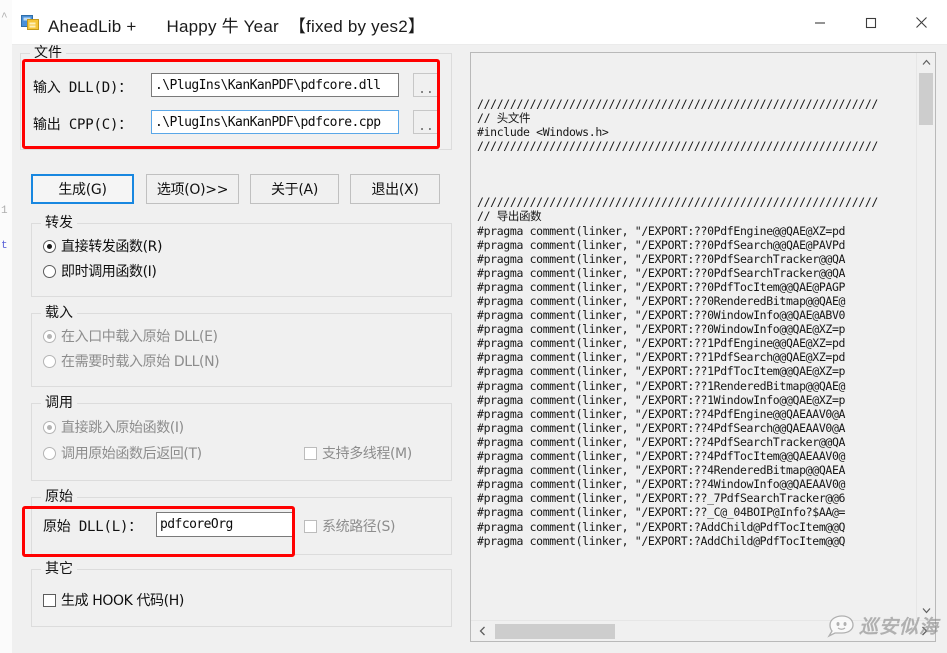 The width and height of the screenshot is (947, 653). What do you see at coordinates (426, 122) in the screenshot?
I see `output-cpp-browse-button: ..` at bounding box center [426, 122].